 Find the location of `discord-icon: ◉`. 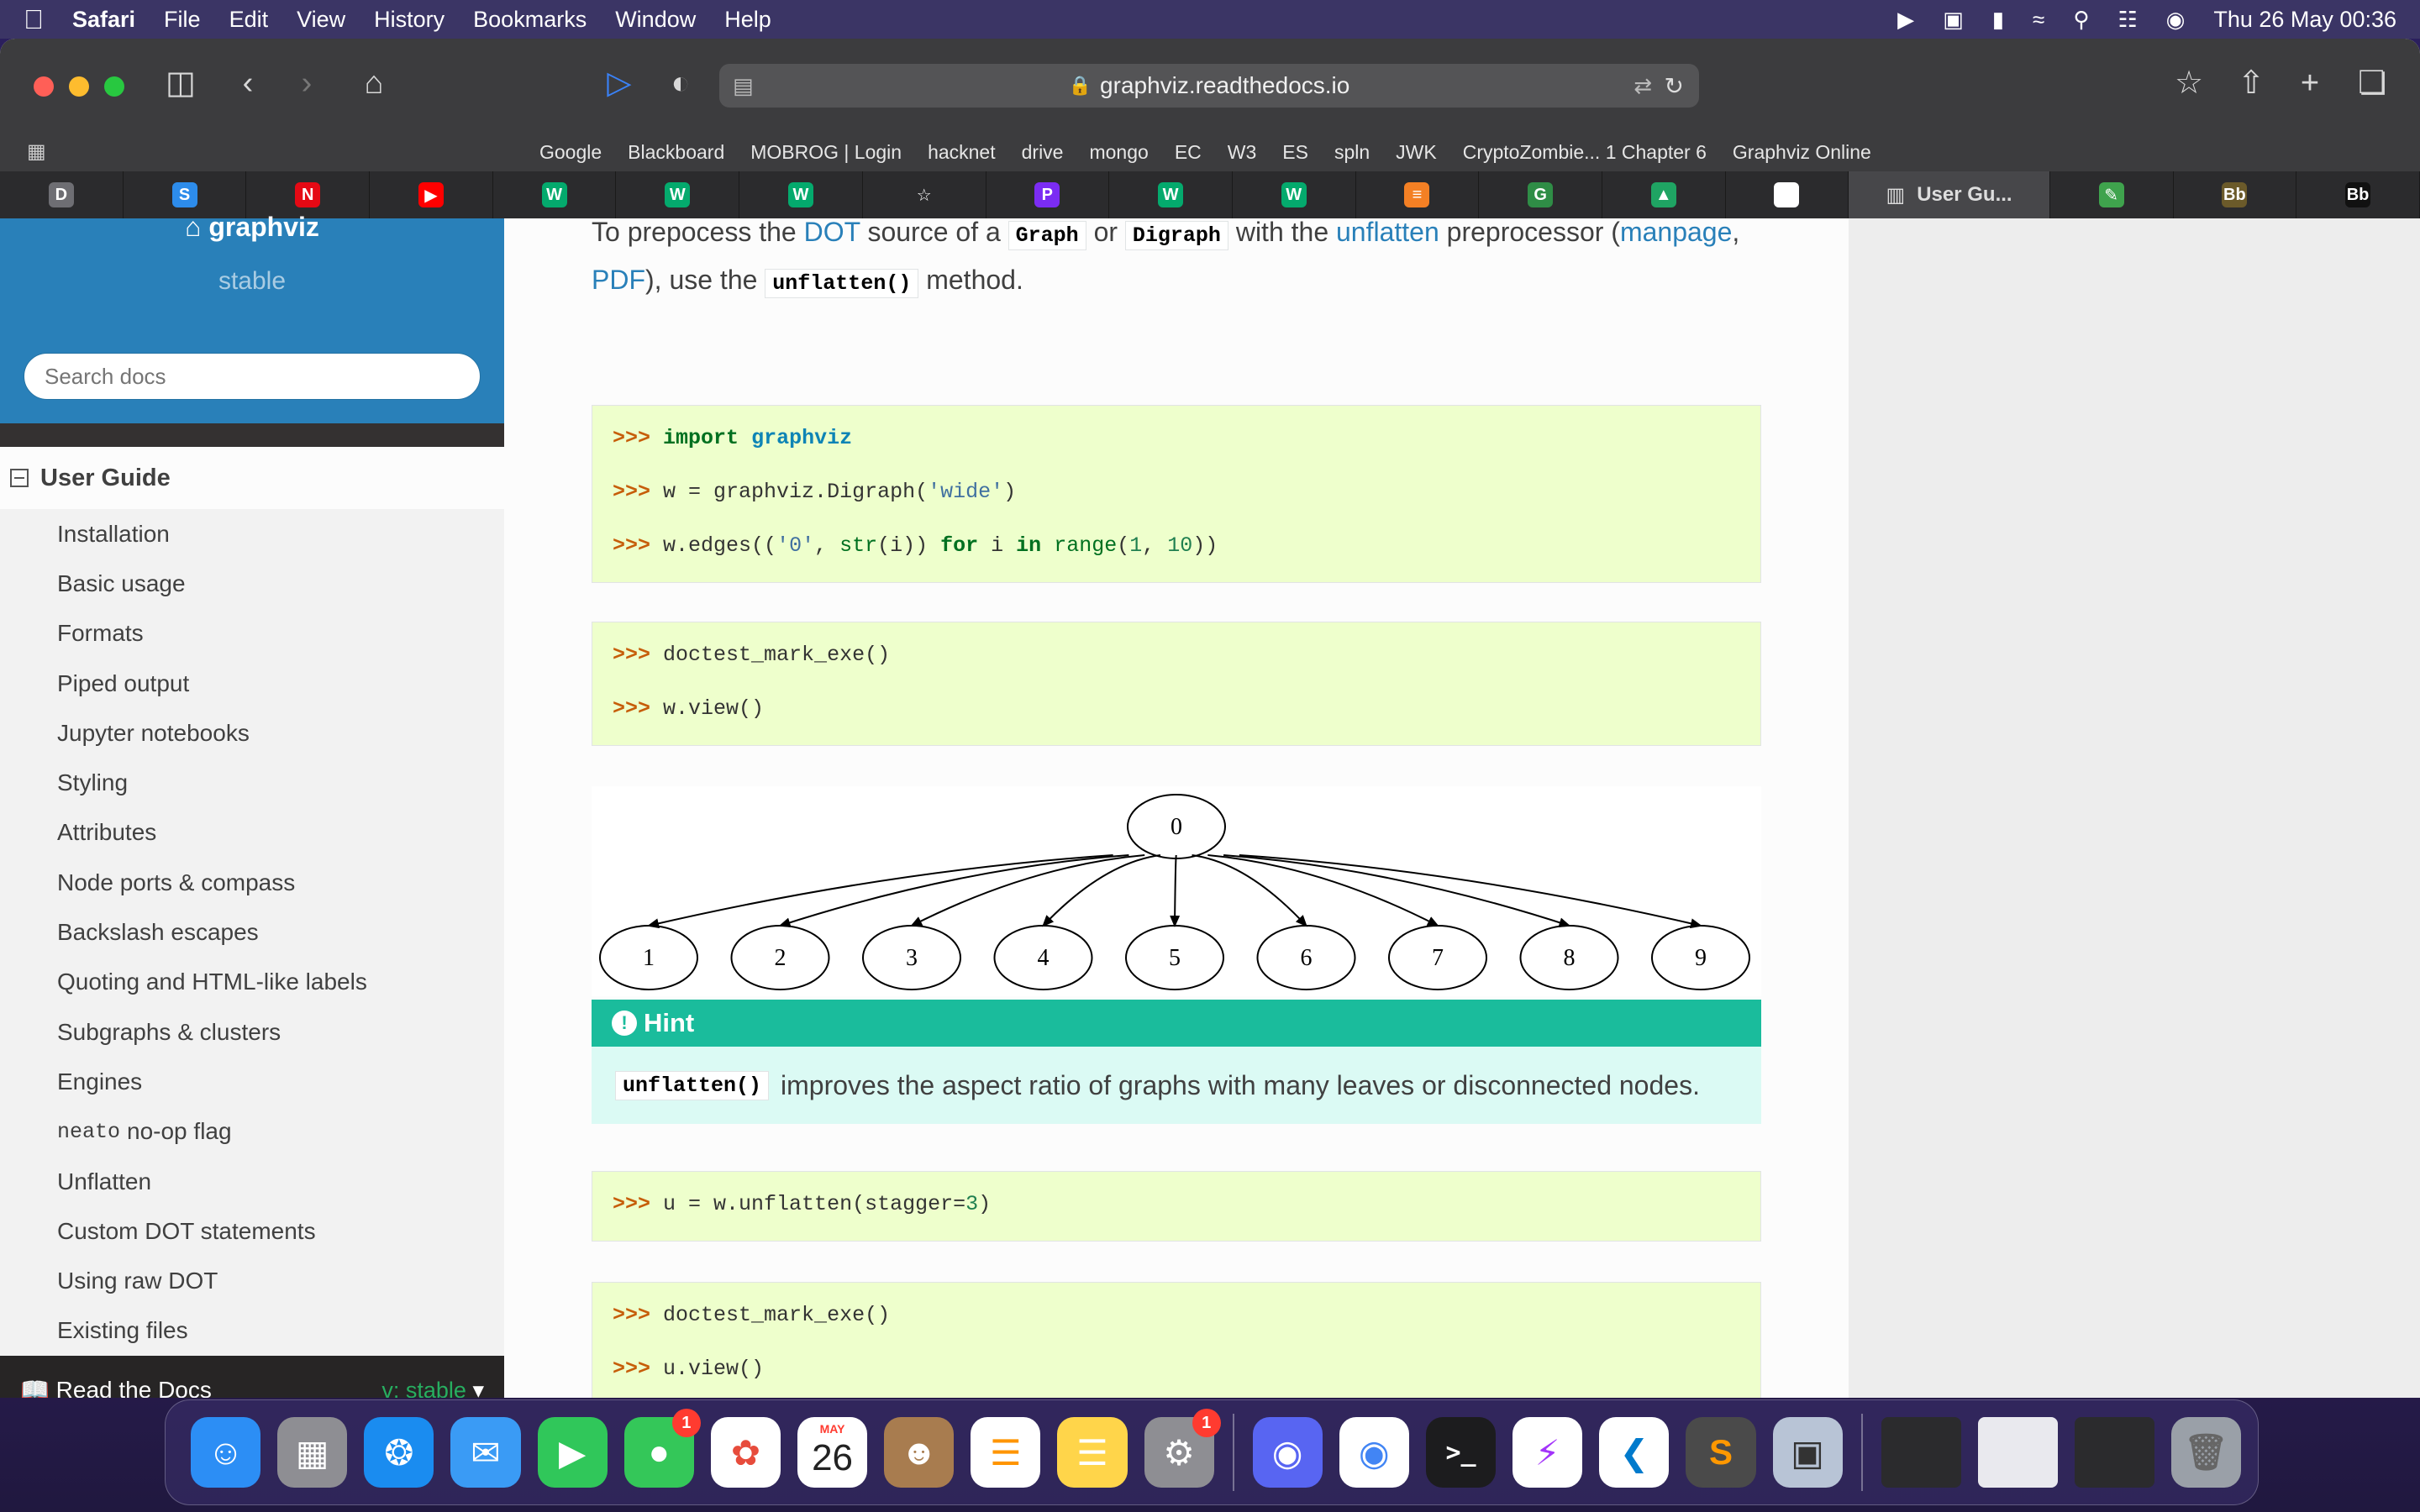

discord-icon: ◉ is located at coordinates (1287, 1452).